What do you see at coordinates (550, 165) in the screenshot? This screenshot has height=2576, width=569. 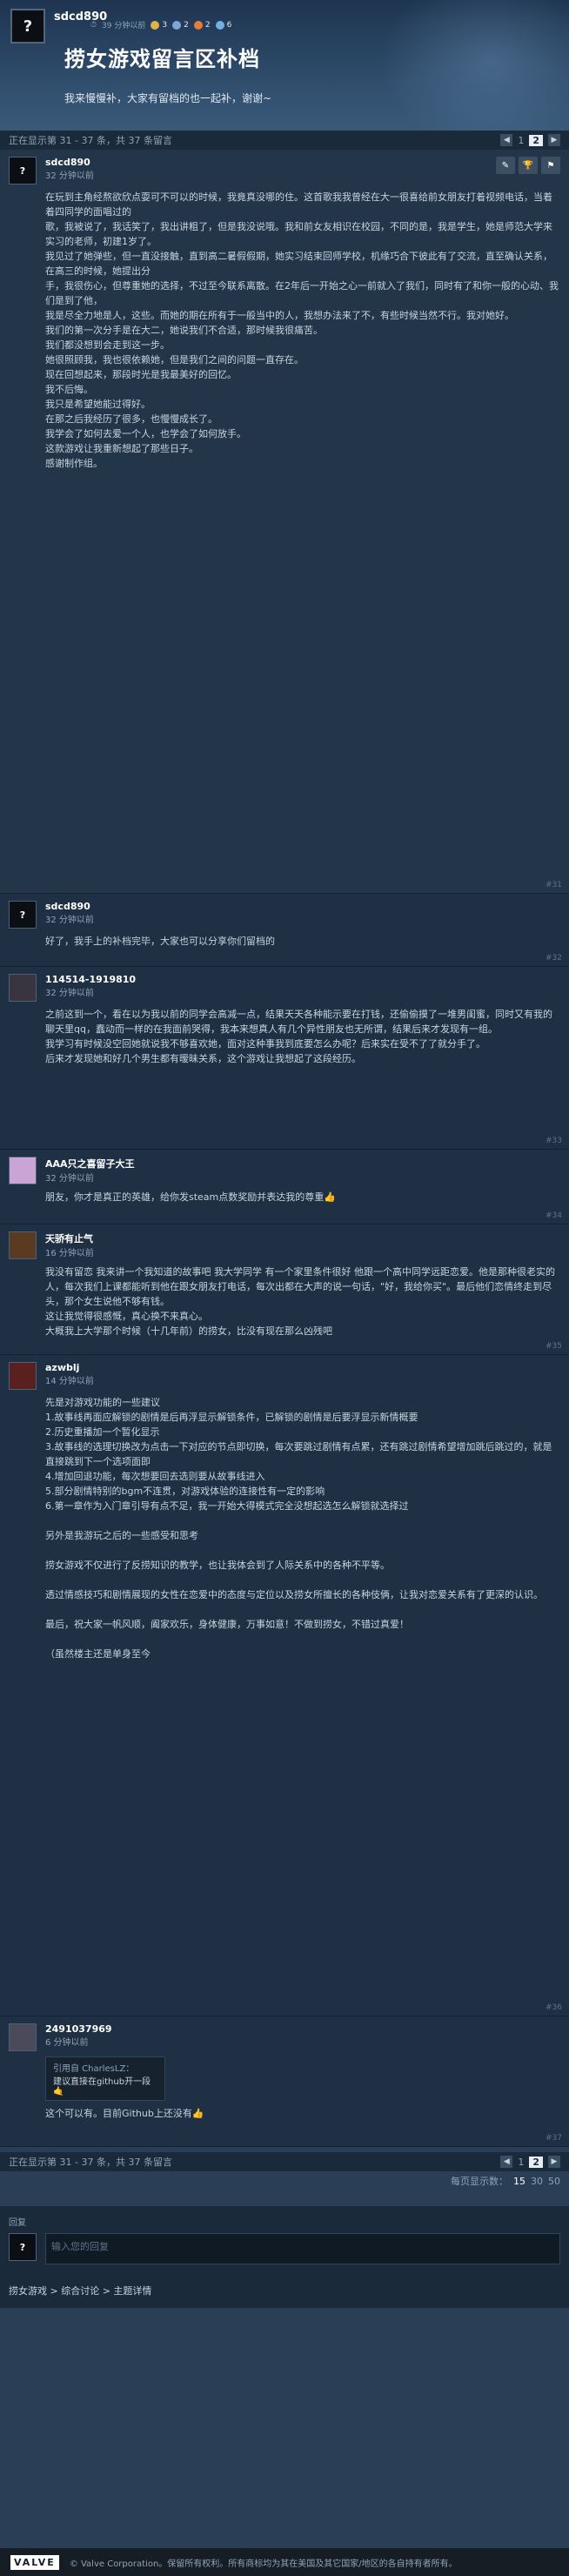 I see `flag-icon: ⚑` at bounding box center [550, 165].